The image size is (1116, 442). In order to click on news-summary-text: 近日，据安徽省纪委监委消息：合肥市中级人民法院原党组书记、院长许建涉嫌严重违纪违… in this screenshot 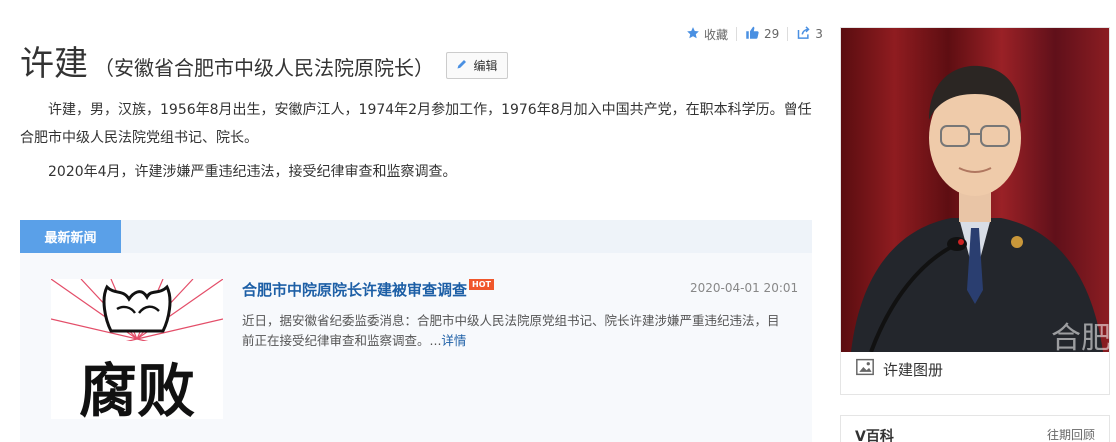, I will do `click(511, 330)`.